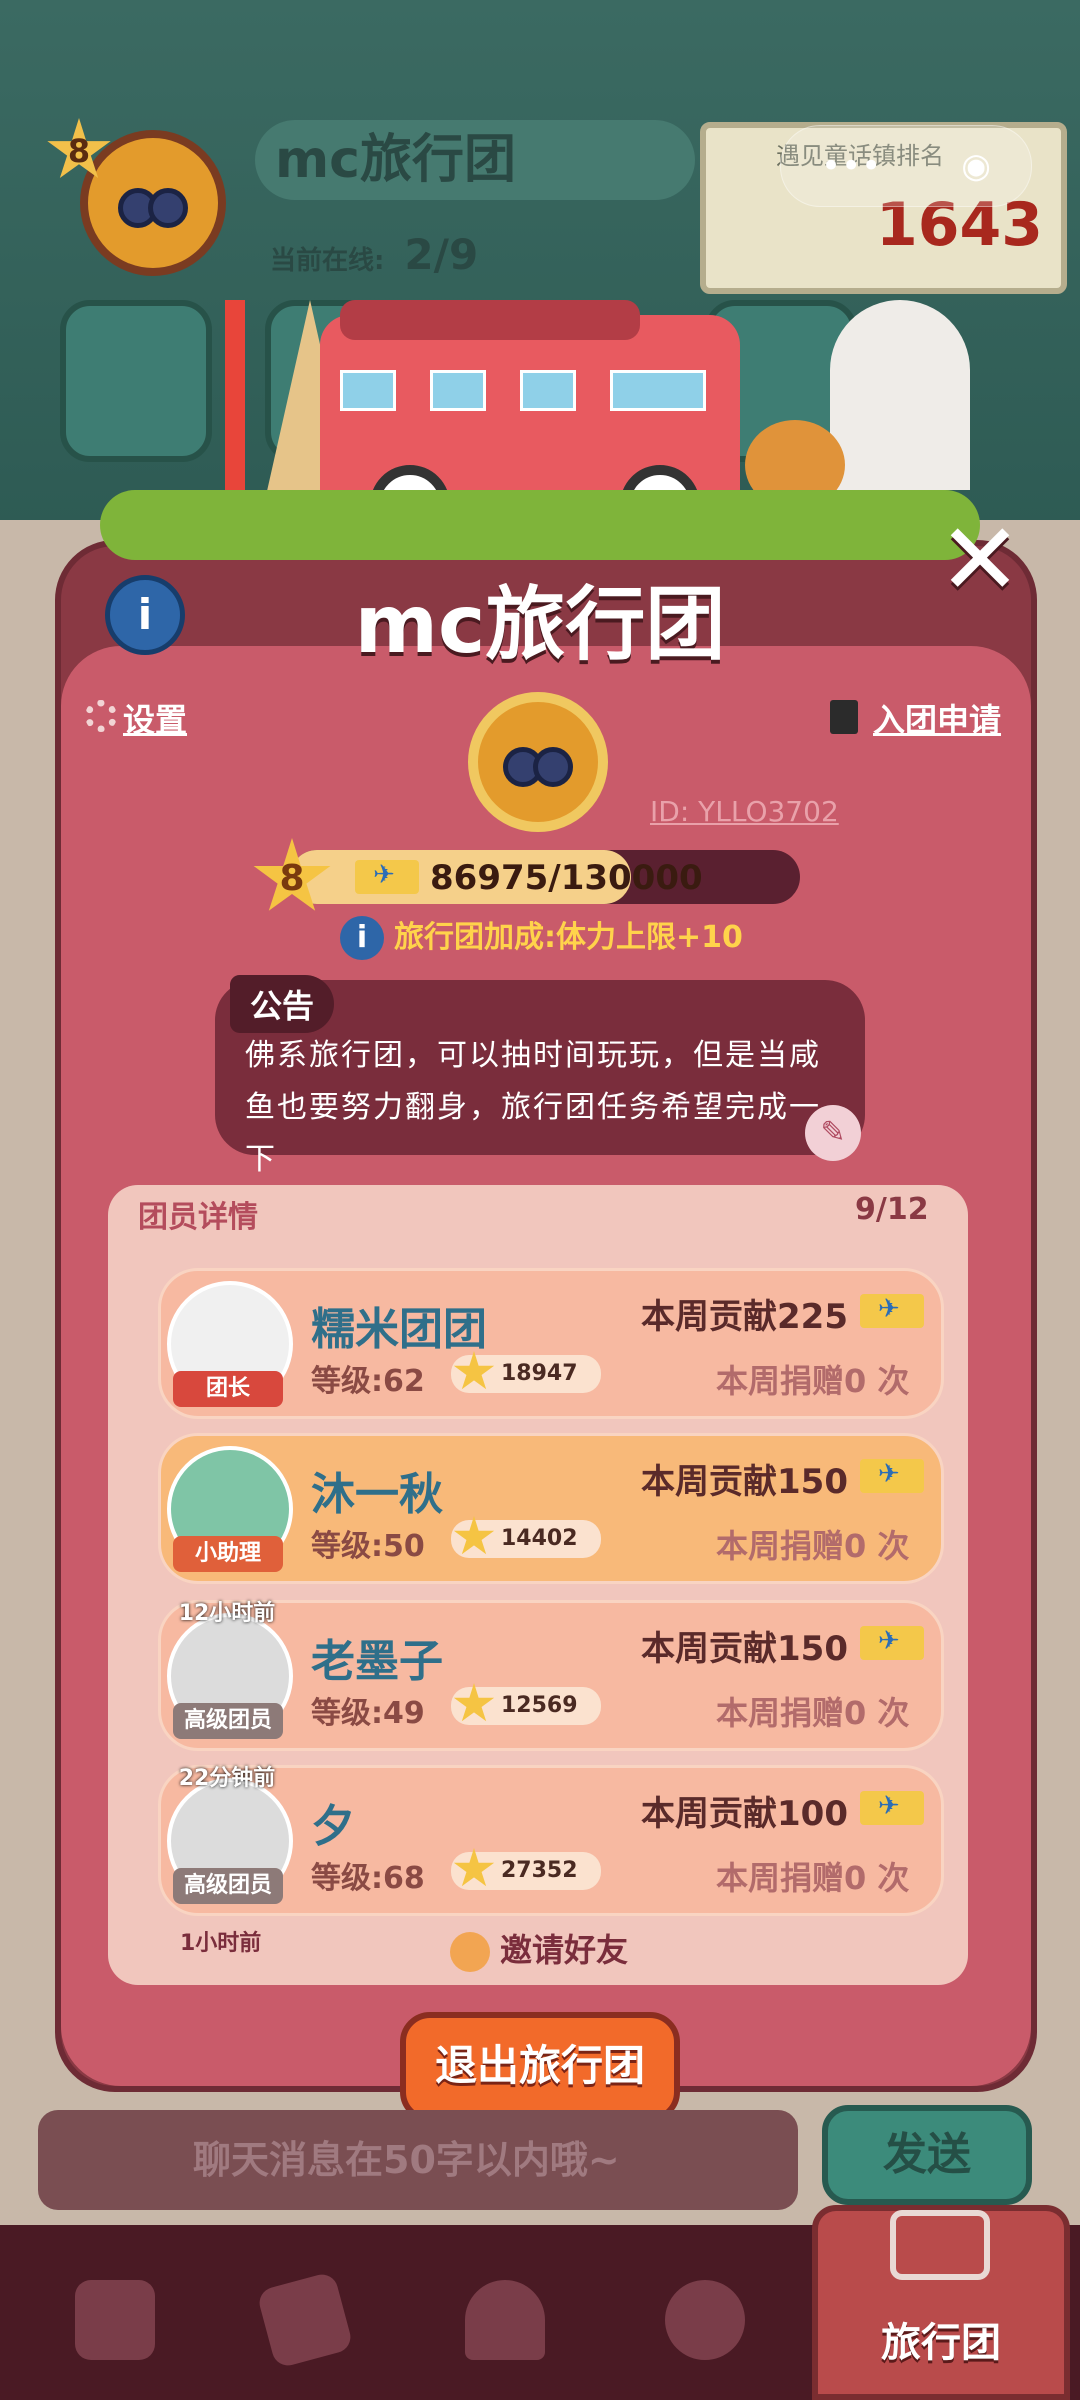 The height and width of the screenshot is (2400, 1080). What do you see at coordinates (530, 422) in the screenshot?
I see `bus-illustration` at bounding box center [530, 422].